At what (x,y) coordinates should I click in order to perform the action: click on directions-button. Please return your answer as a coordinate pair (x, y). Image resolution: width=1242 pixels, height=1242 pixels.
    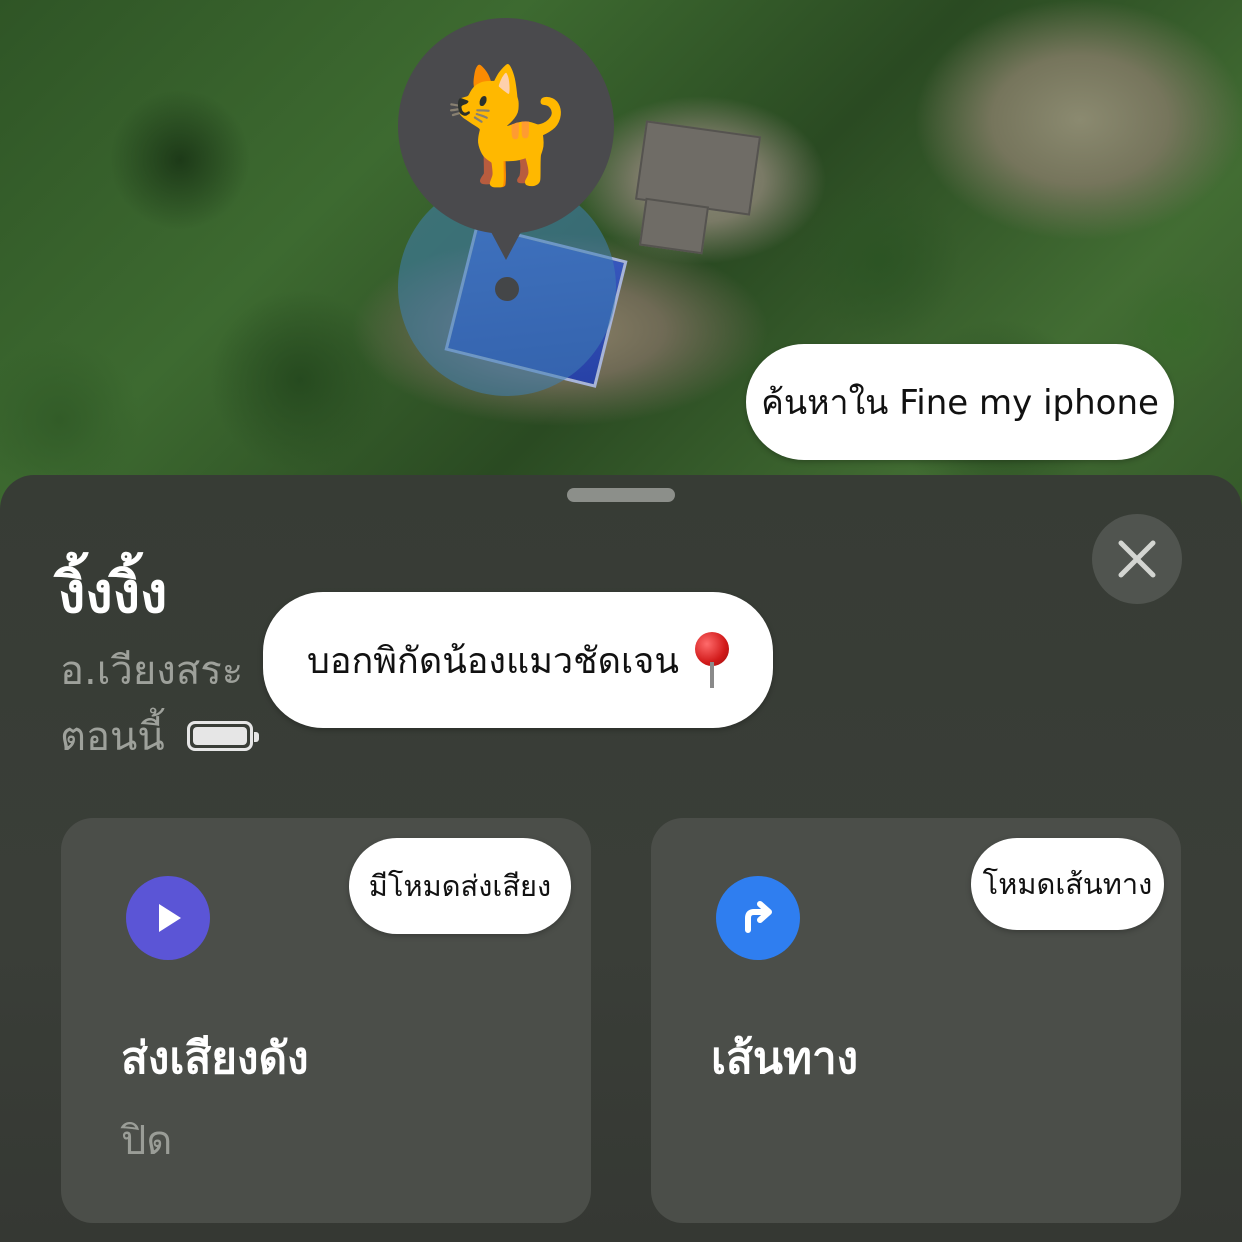
    Looking at the image, I should click on (758, 918).